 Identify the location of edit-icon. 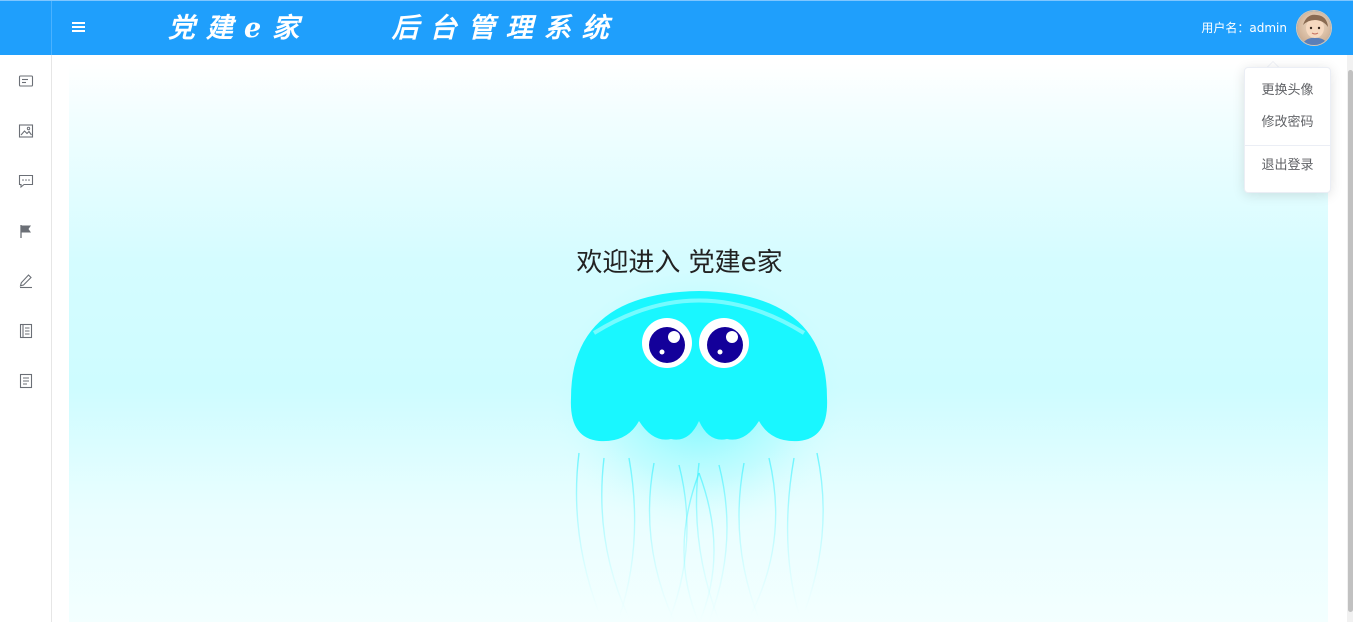
(25, 281).